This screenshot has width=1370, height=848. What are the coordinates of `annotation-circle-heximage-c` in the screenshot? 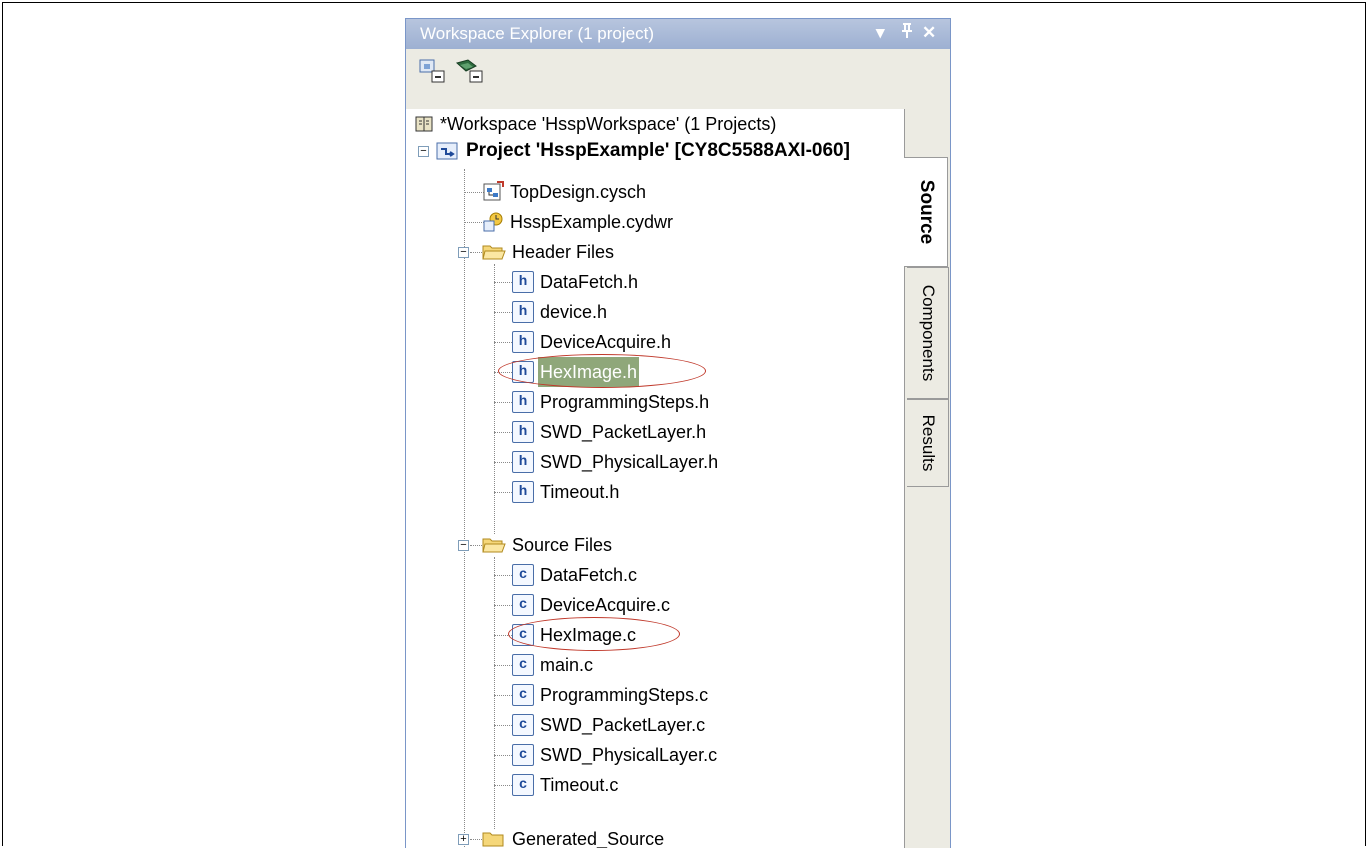 It's located at (594, 634).